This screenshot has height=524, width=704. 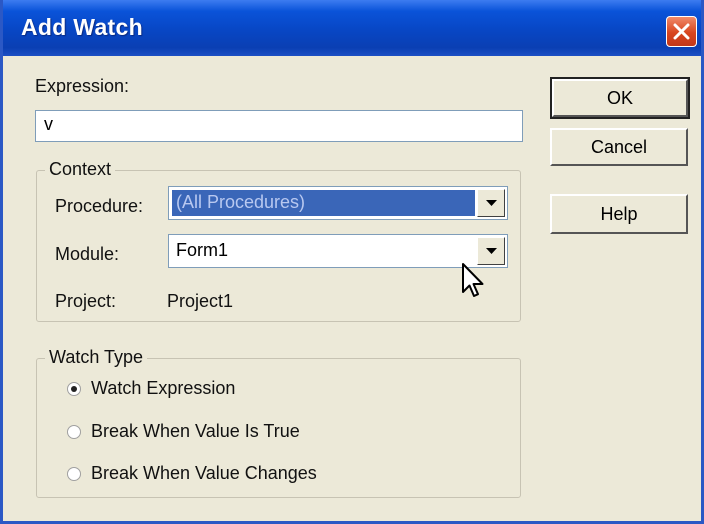 I want to click on watch-expression-radio, so click(x=74, y=388).